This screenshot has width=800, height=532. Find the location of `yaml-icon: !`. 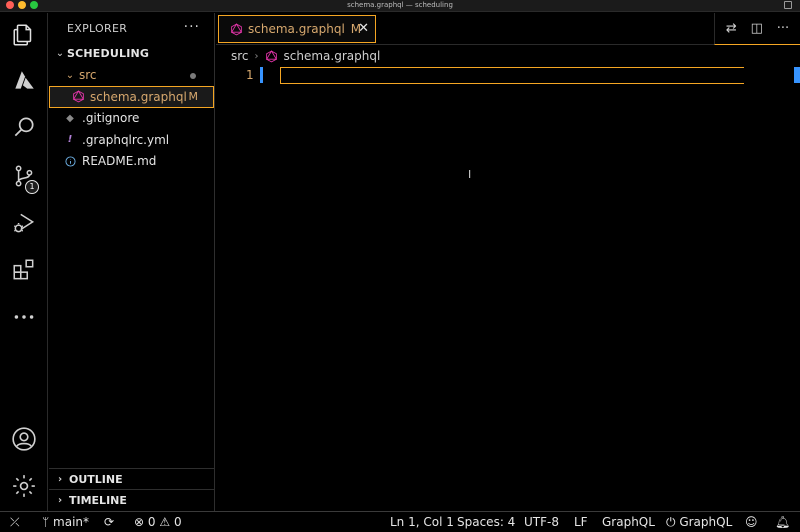

yaml-icon: ! is located at coordinates (70, 140).